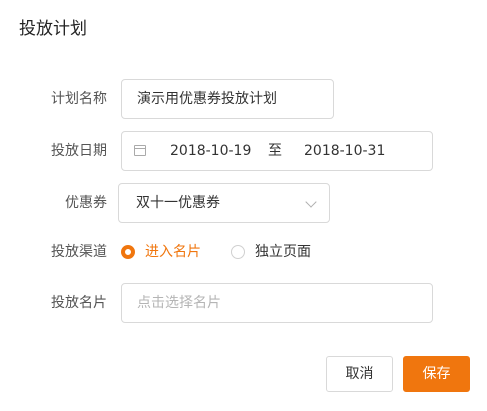 The height and width of the screenshot is (411, 487). I want to click on radio-standalone-page-label: 独立页面, so click(283, 252).